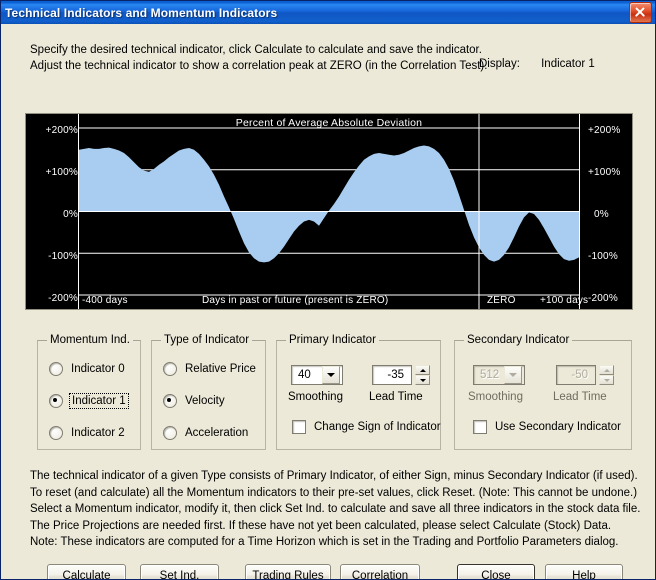 The width and height of the screenshot is (656, 580). I want to click on radio-indicator-2: Indicator 2, so click(87, 433).